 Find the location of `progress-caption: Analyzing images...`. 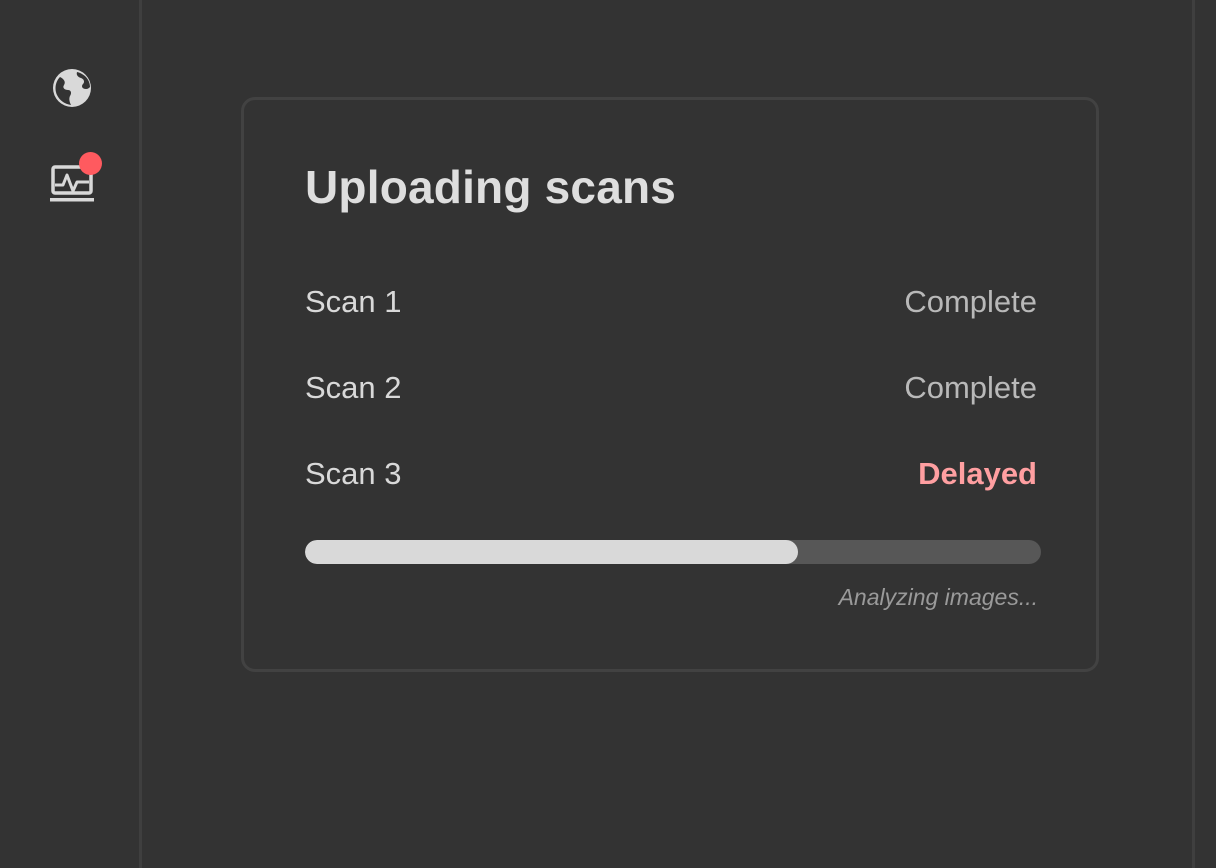

progress-caption: Analyzing images... is located at coordinates (938, 597).